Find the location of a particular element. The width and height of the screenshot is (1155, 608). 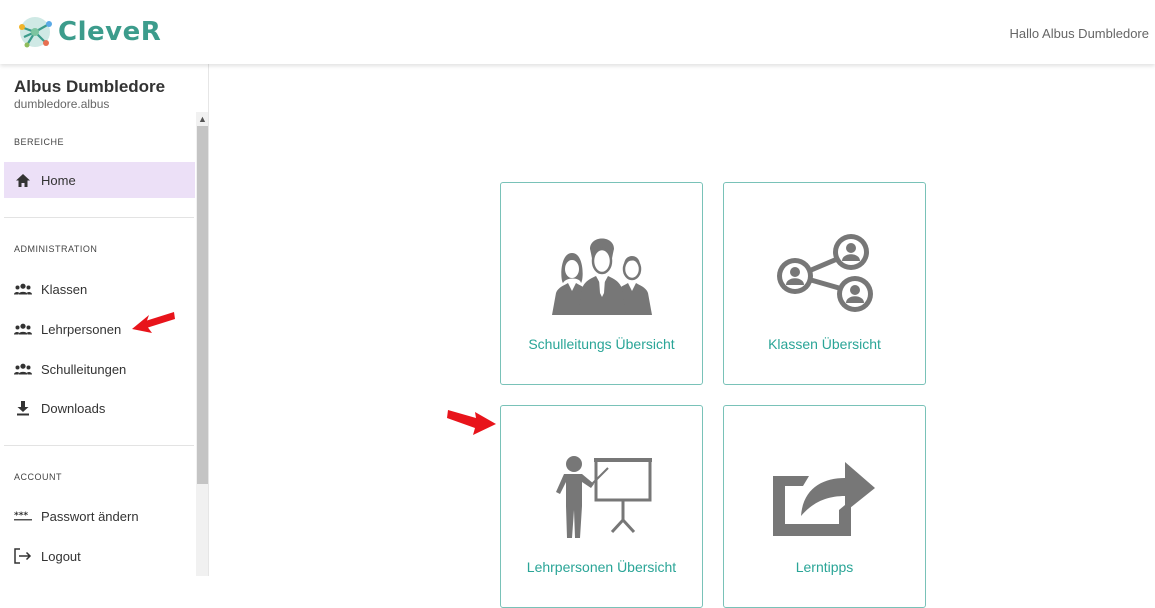

sidebar-item-label: Downloads is located at coordinates (73, 408).